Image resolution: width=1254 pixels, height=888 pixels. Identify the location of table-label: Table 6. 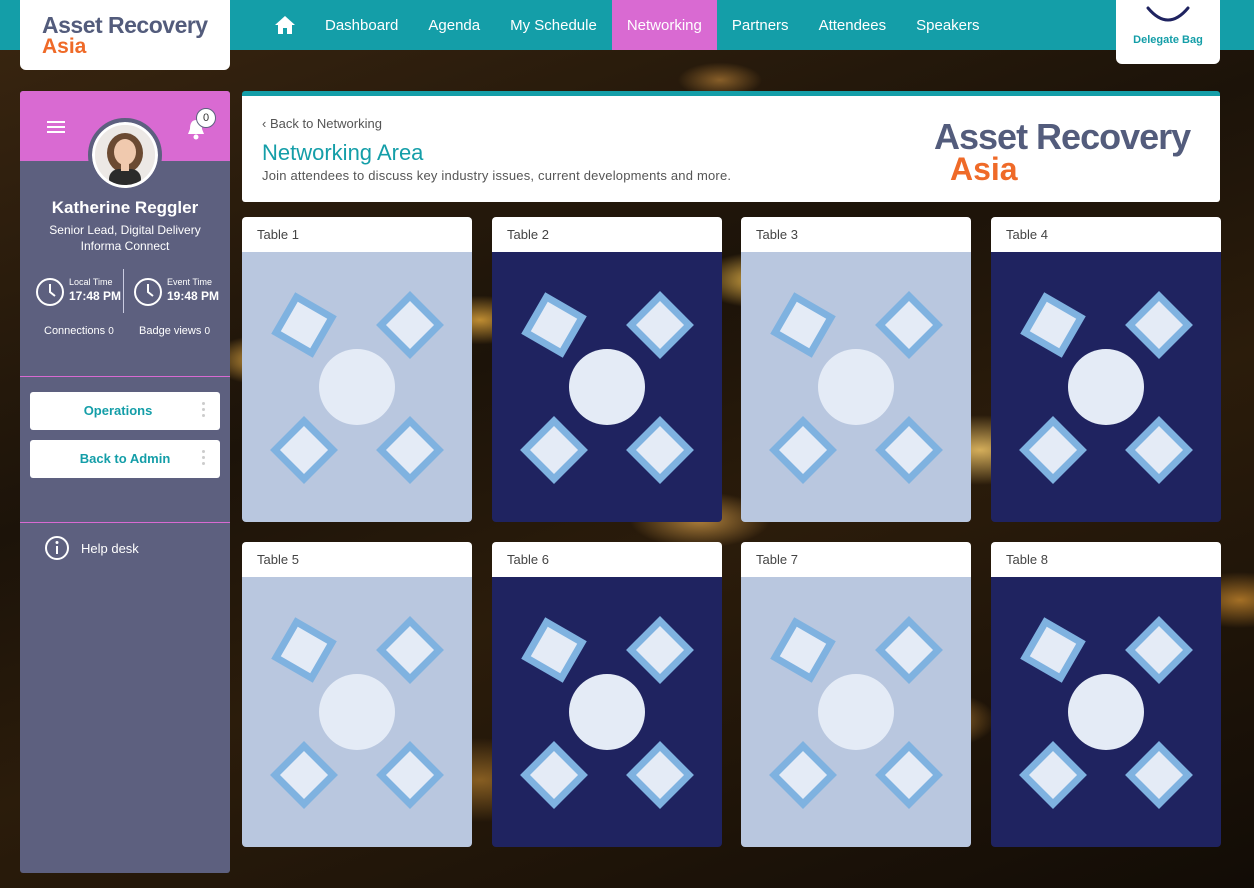
(607, 559).